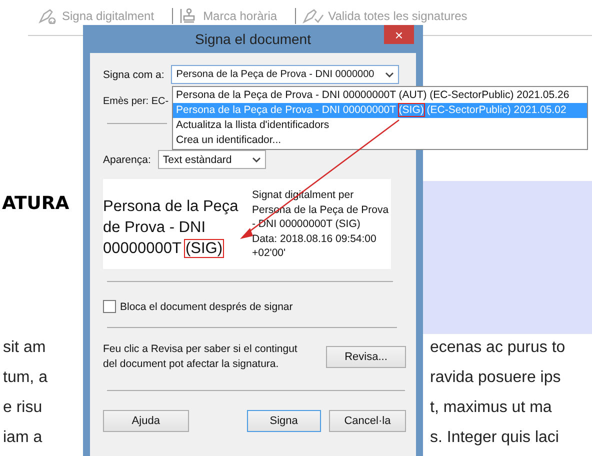 The width and height of the screenshot is (592, 456). What do you see at coordinates (206, 306) in the screenshot?
I see `checkbox-label: Bloca el document després de signar` at bounding box center [206, 306].